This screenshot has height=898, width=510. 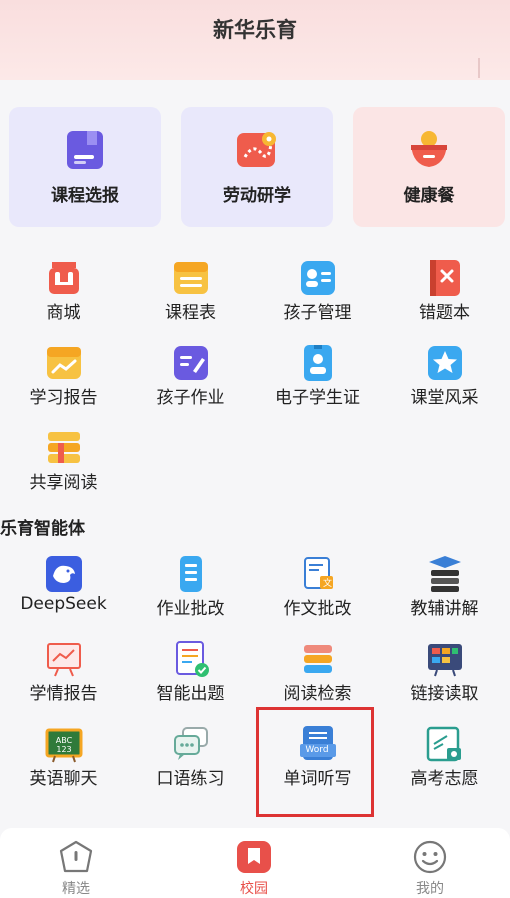 I want to click on schedule-icon, so click(x=191, y=278).